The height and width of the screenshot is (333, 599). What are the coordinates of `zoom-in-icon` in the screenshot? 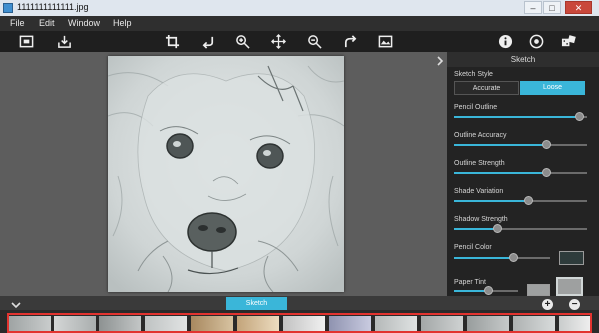 It's located at (242, 41).